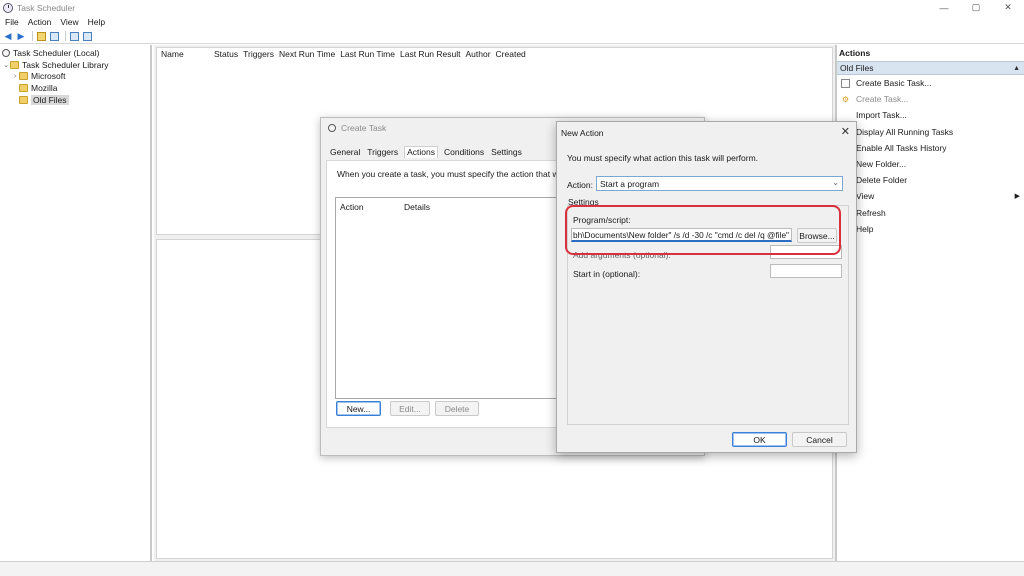 Image resolution: width=1024 pixels, height=576 pixels. Describe the element at coordinates (382, 152) in the screenshot. I see `tab-triggers: Triggers` at that location.